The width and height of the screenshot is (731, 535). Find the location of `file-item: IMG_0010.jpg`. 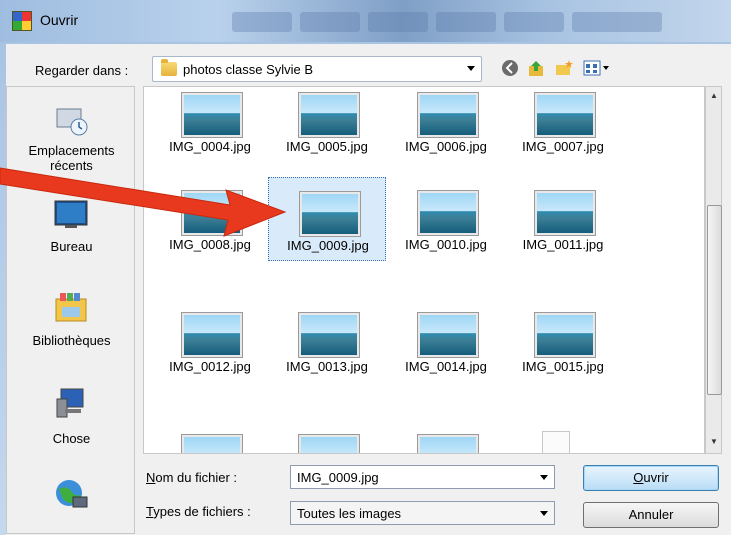

file-item: IMG_0010.jpg is located at coordinates (446, 219).